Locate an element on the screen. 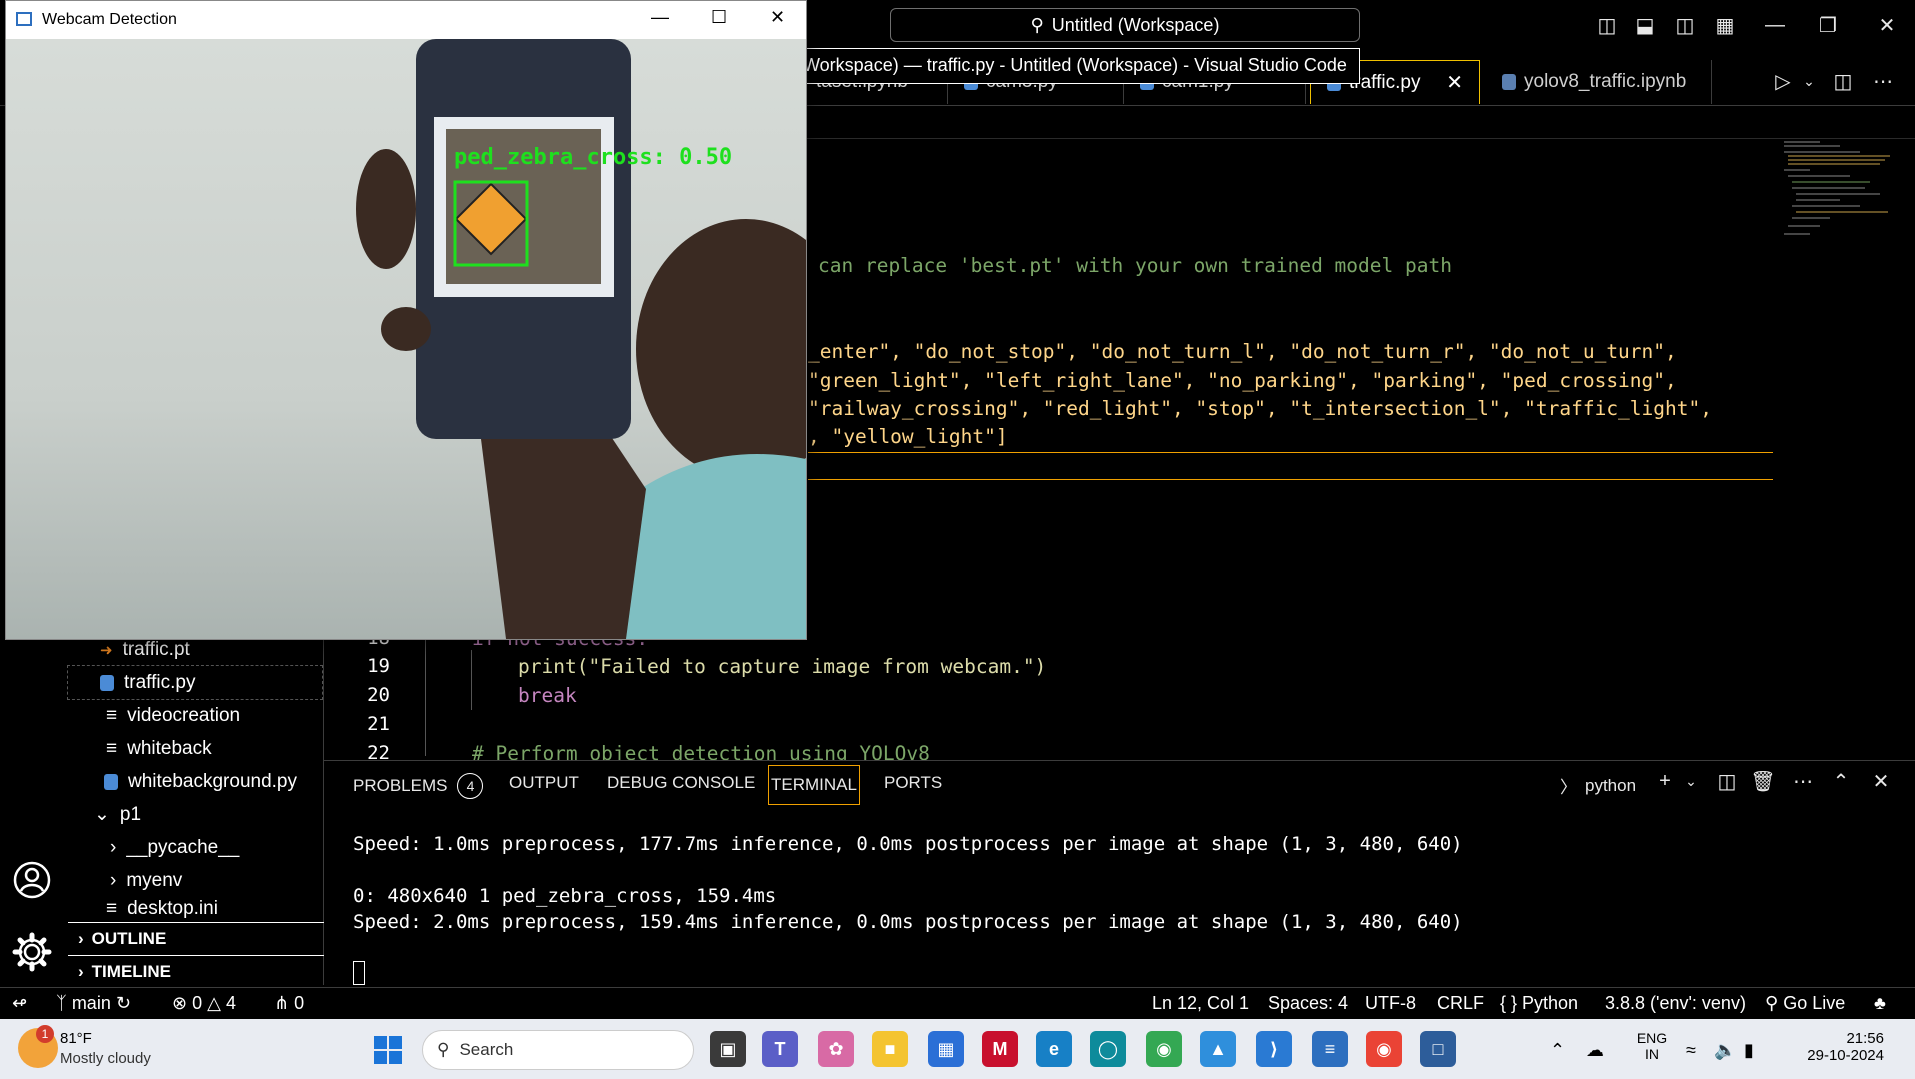 Image resolution: width=1915 pixels, height=1079 pixels. tab-problems: PROBLEMS 4 is located at coordinates (418, 786).